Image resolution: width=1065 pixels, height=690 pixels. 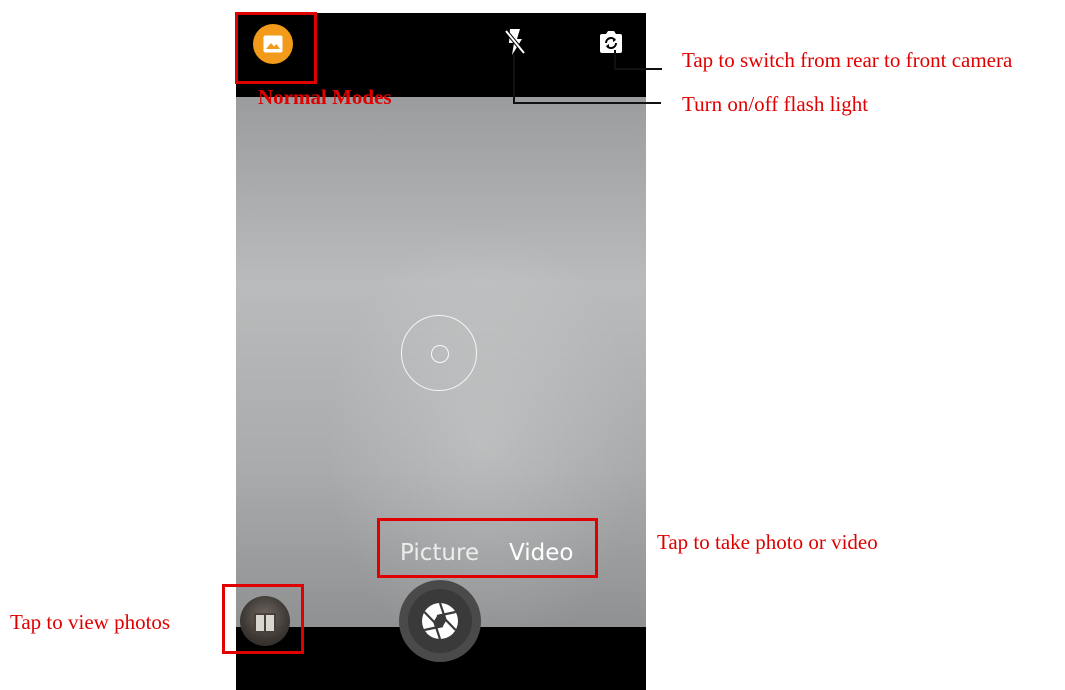 I want to click on connector-switch-camera-h, so click(x=638, y=69).